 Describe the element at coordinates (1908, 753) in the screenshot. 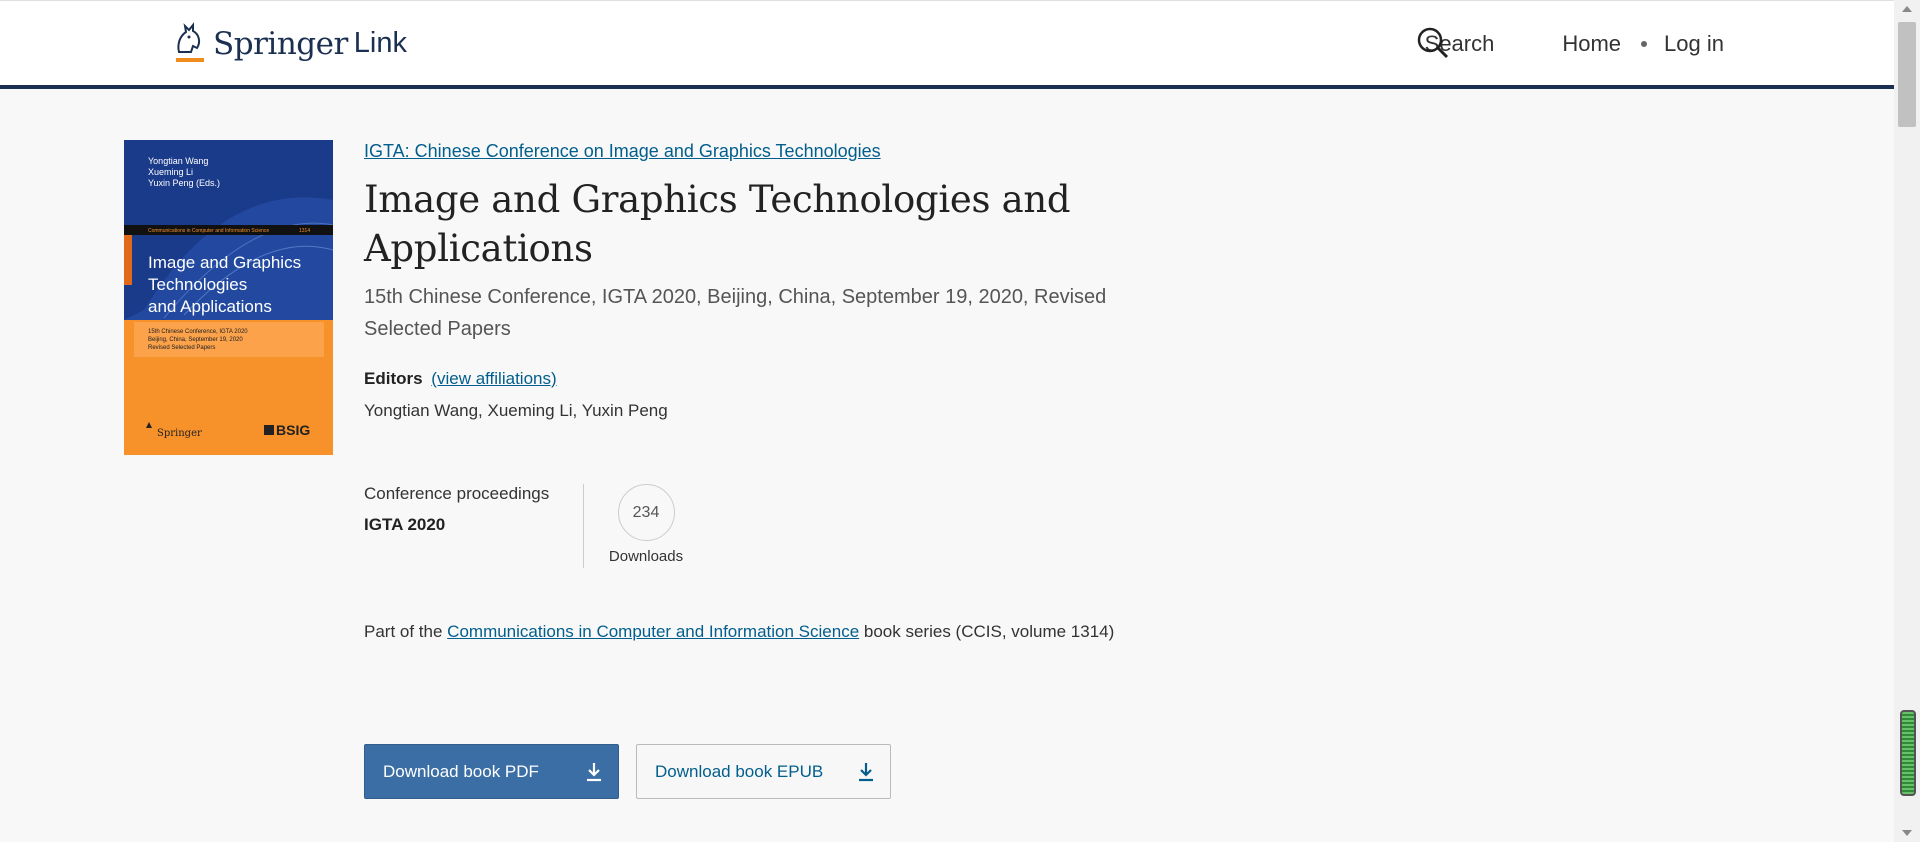

I see `scroll-indicator-widget` at that location.